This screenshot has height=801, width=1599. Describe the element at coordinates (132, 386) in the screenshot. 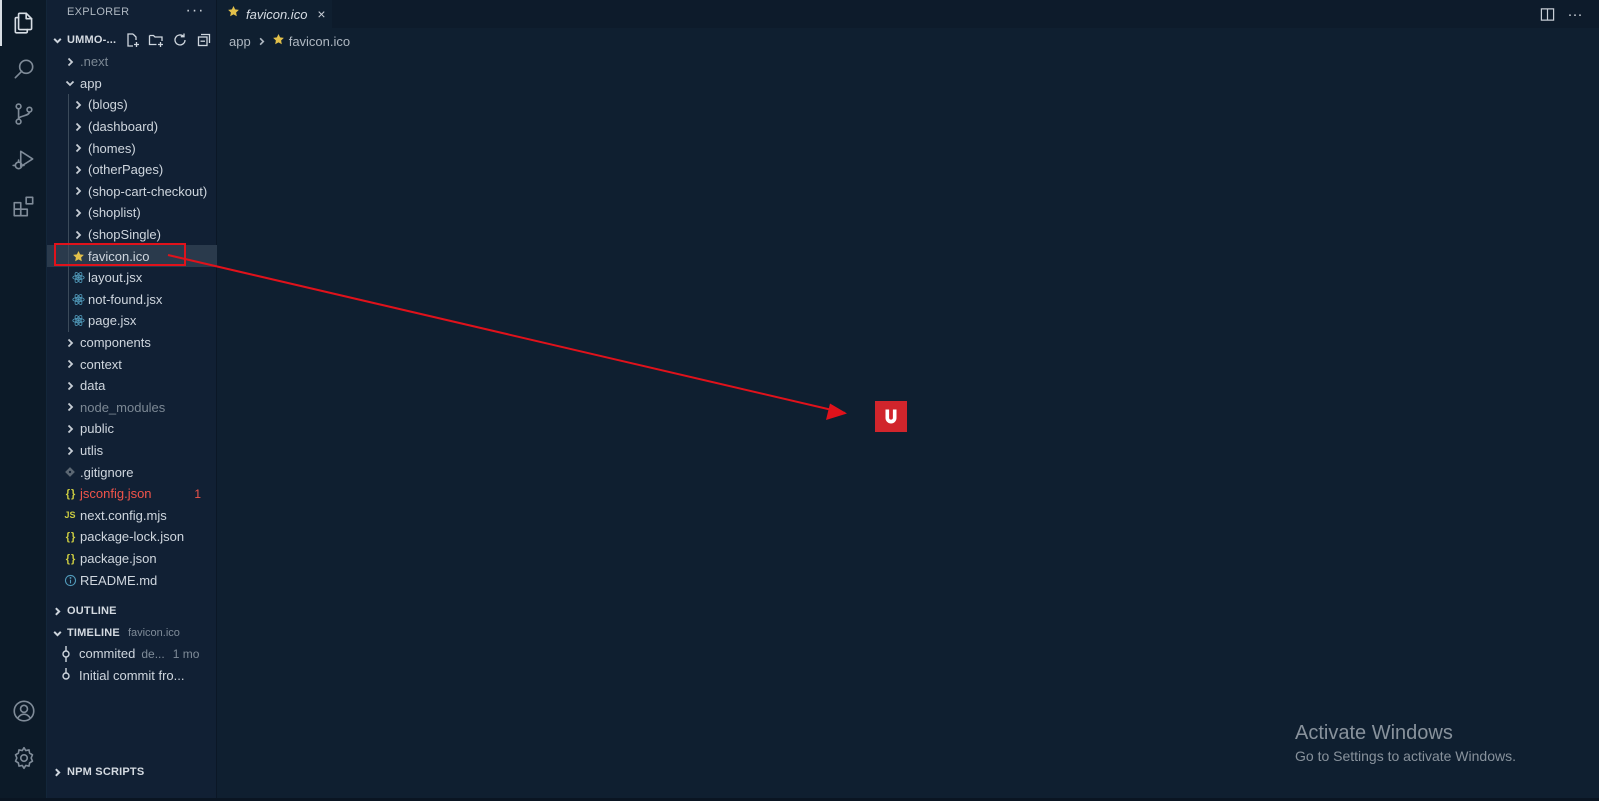

I see `tree-folder: data` at that location.